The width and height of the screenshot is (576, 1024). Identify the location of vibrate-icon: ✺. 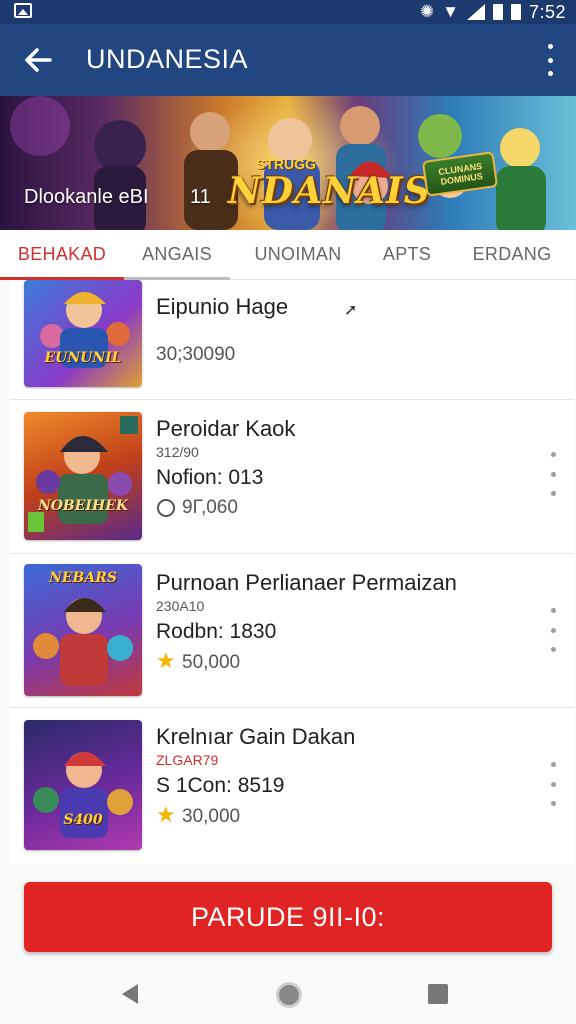
(427, 11).